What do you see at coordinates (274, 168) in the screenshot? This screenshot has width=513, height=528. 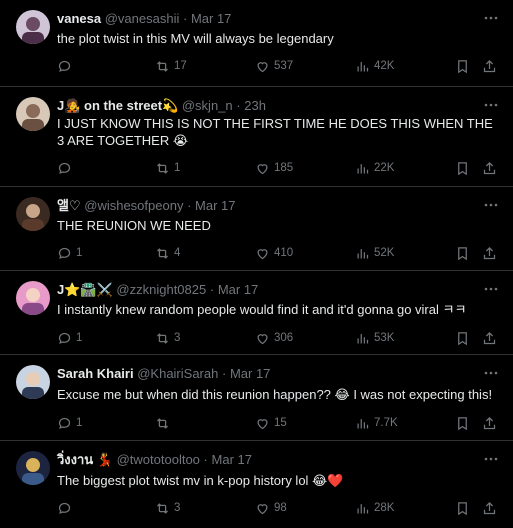 I see `like-button: 185` at bounding box center [274, 168].